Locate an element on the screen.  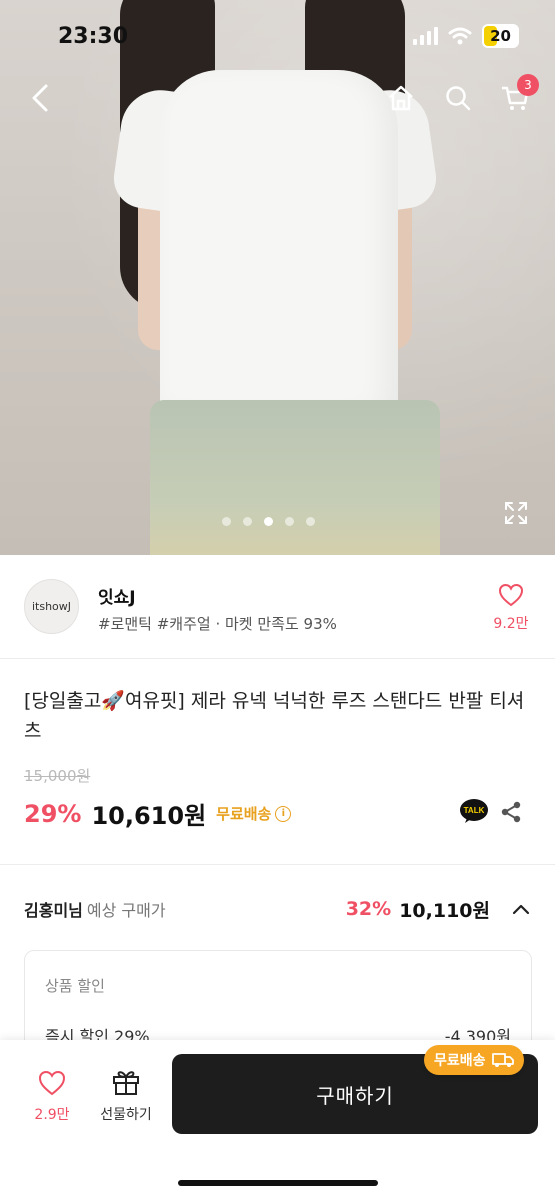
home-button is located at coordinates (401, 98).